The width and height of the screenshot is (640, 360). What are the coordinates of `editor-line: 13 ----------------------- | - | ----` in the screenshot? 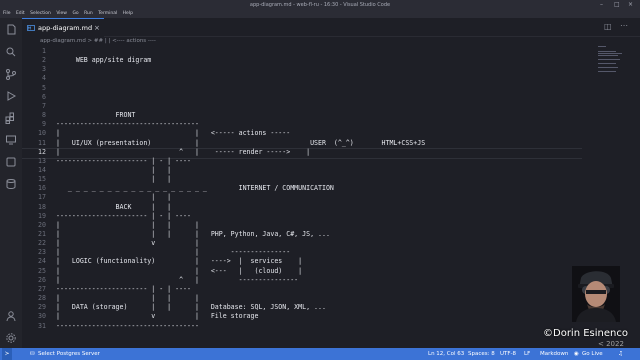 It's located at (302, 161).